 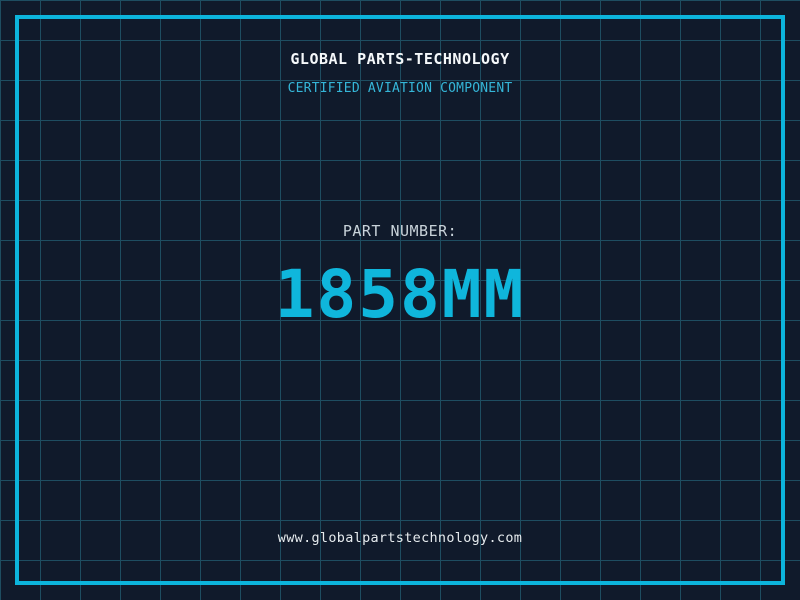 What do you see at coordinates (400, 538) in the screenshot?
I see `website-url: www.globalpartstechnology.com` at bounding box center [400, 538].